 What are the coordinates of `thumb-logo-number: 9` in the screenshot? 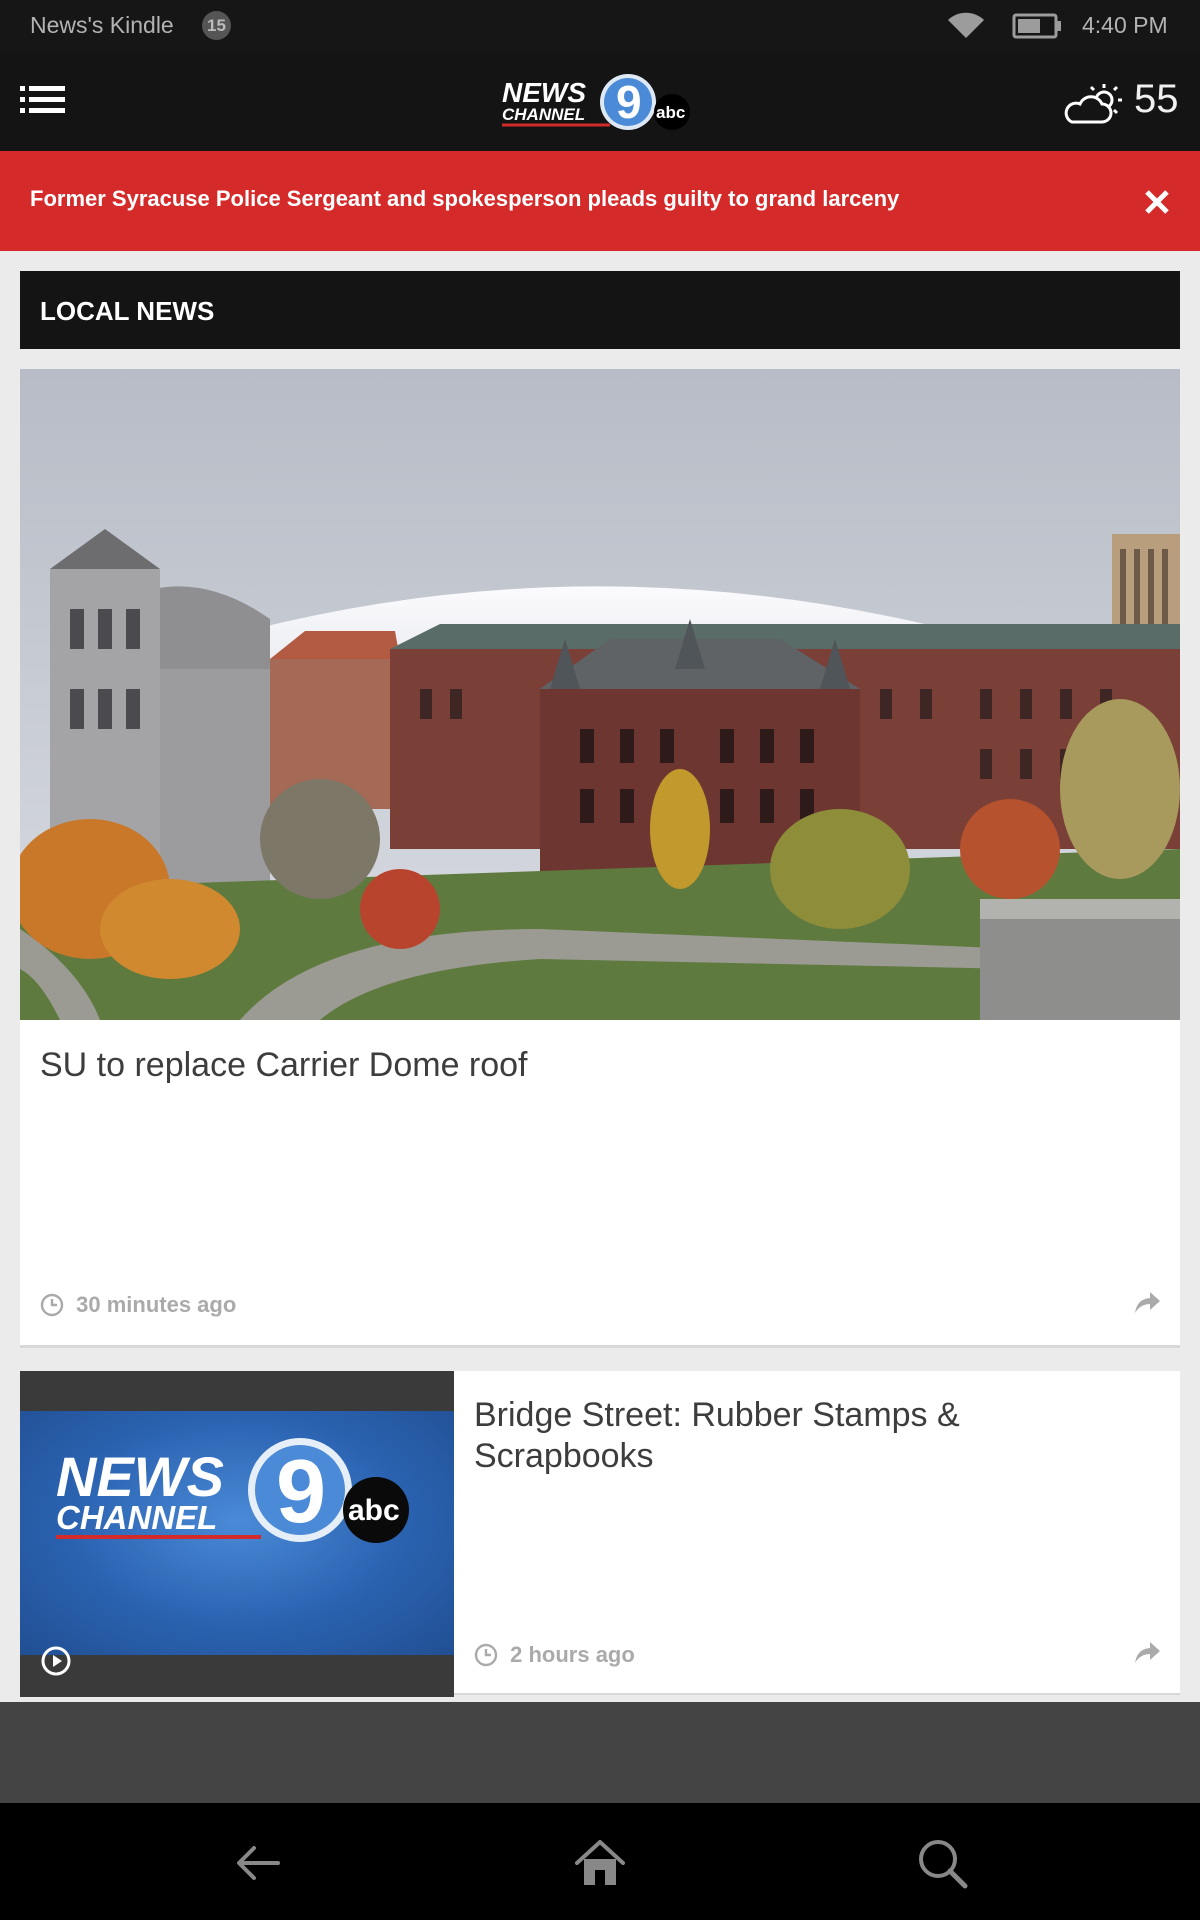 It's located at (301, 1492).